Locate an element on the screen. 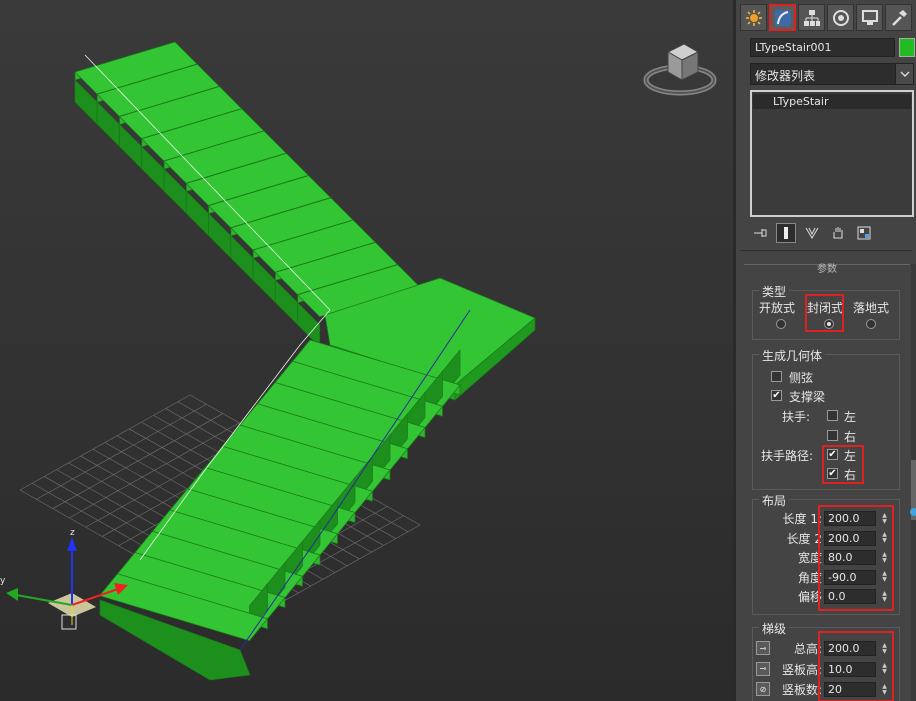 This screenshot has height=701, width=916. stack-toolbar is located at coordinates (832, 233).